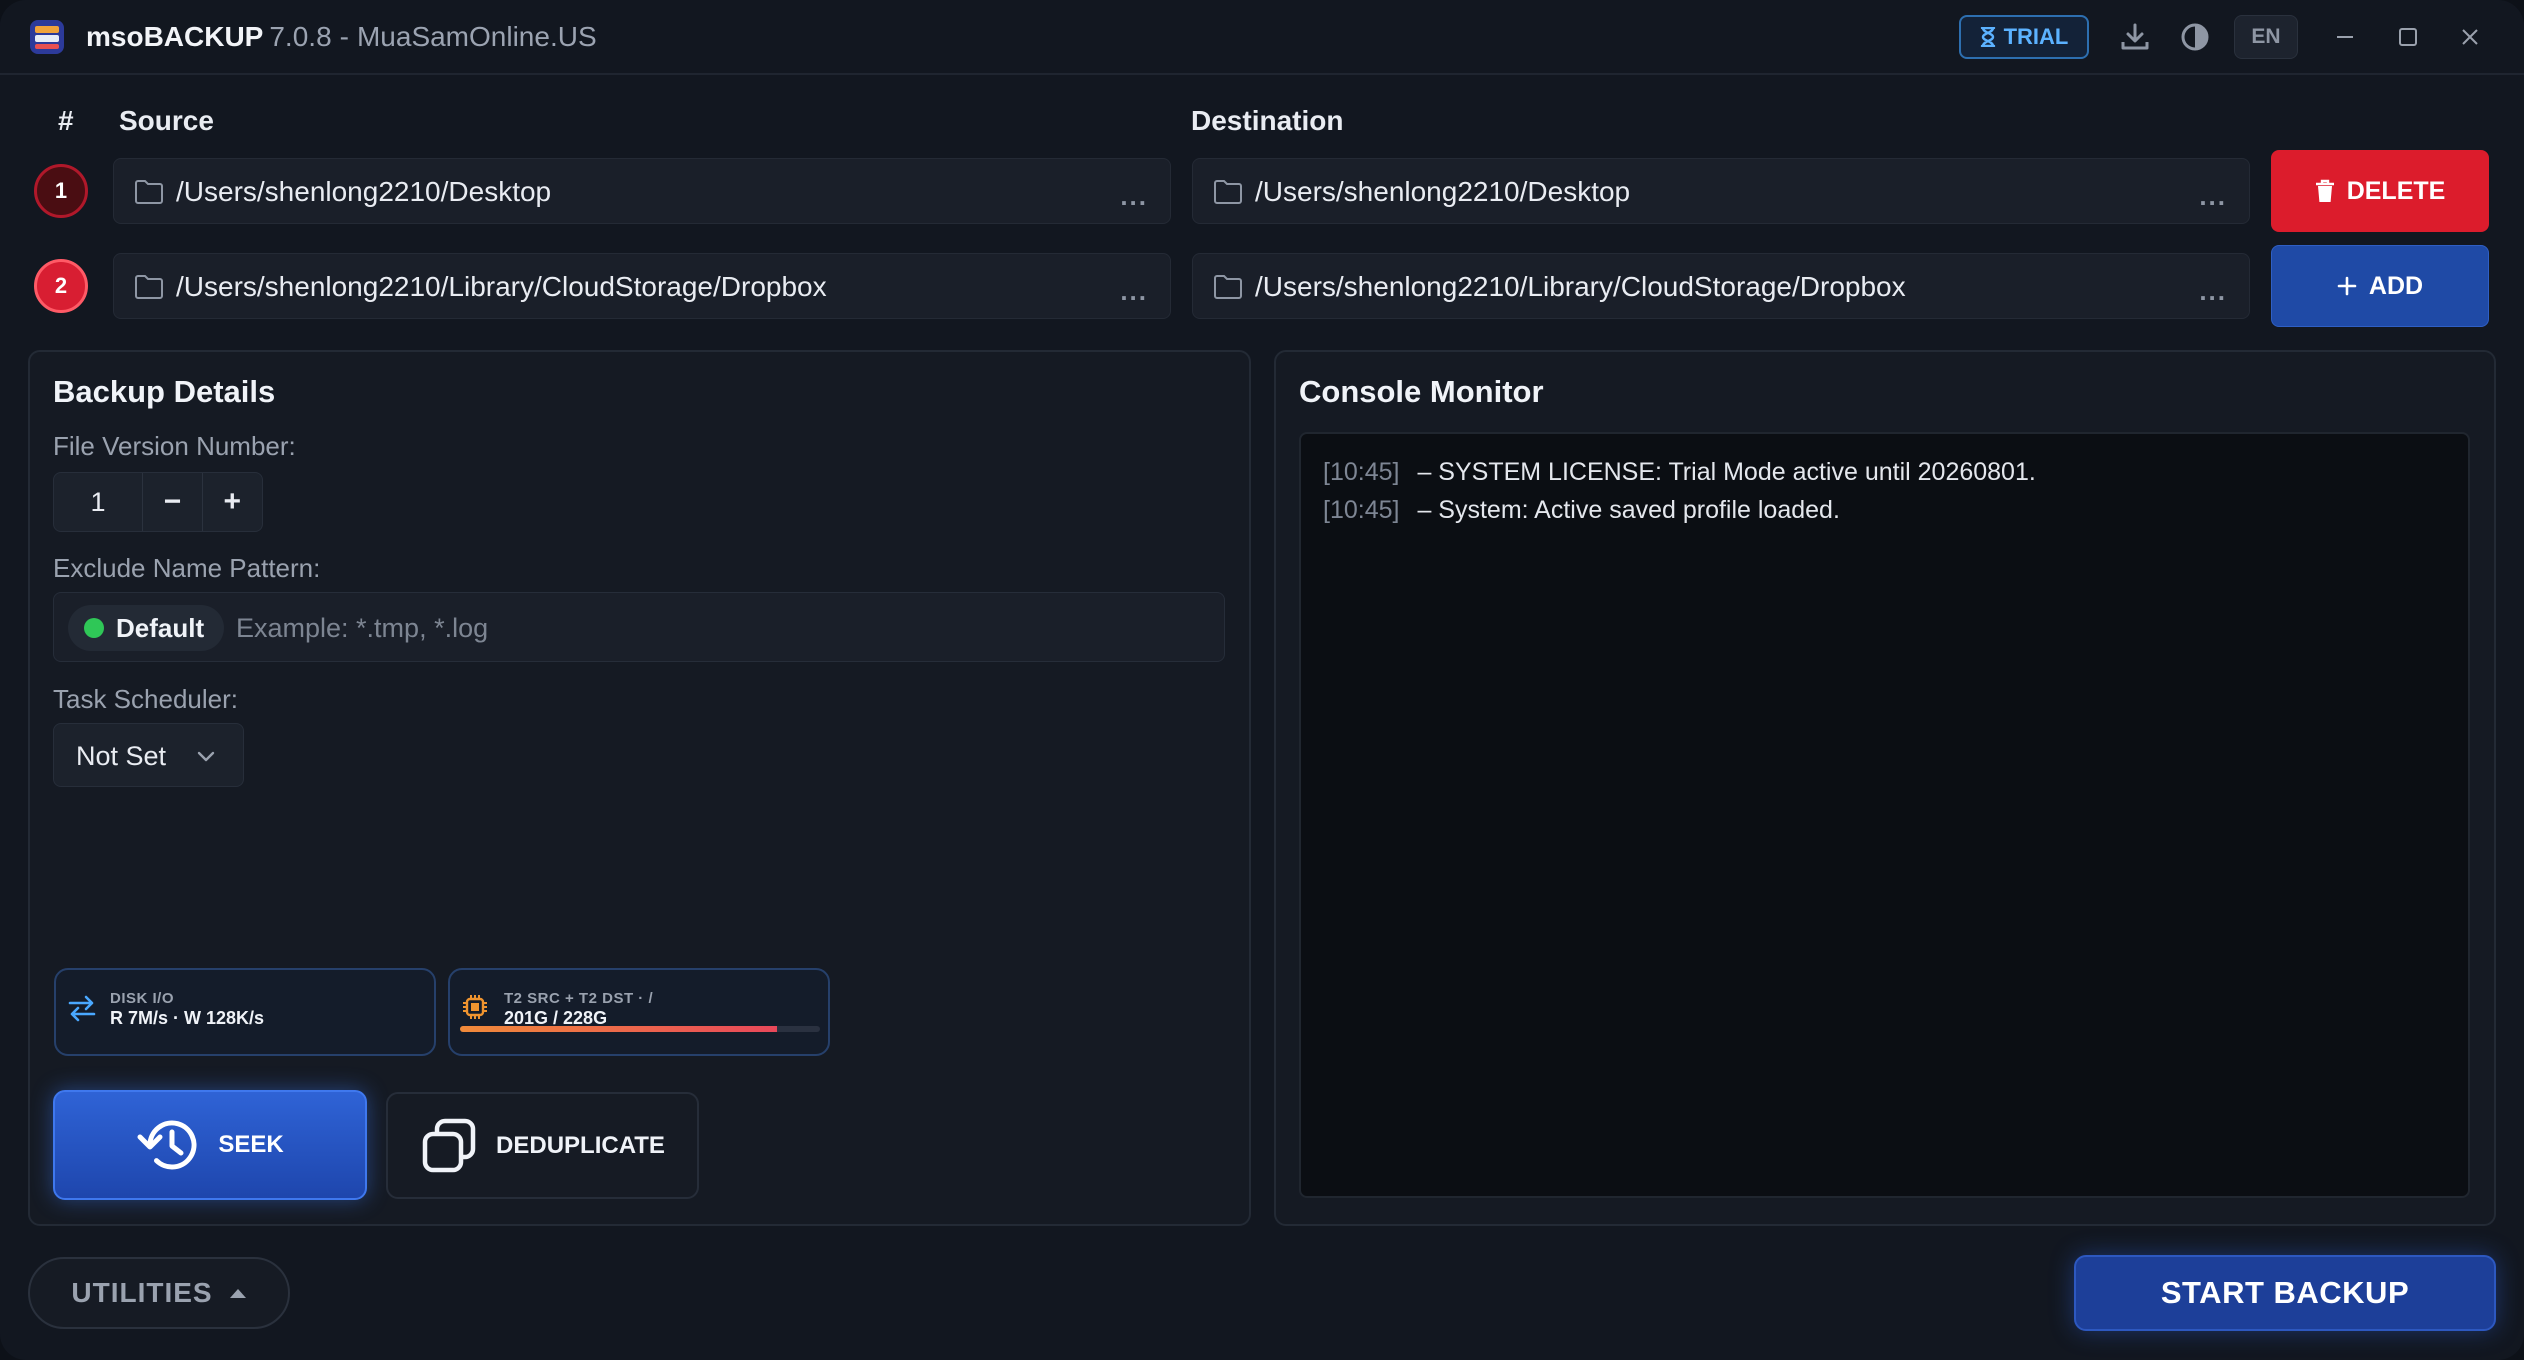  I want to click on index-column-header: #, so click(66, 120).